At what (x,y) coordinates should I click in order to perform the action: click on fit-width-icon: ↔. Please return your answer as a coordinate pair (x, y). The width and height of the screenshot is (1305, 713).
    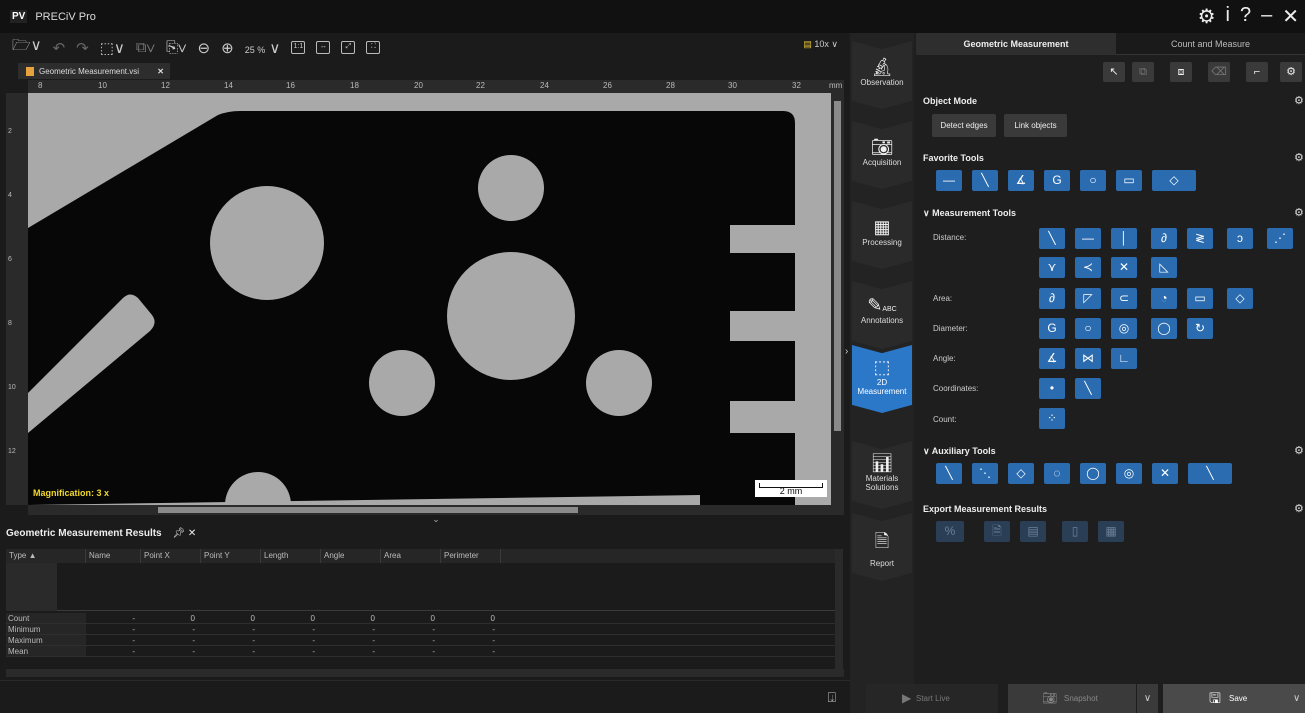
    Looking at the image, I should click on (323, 47).